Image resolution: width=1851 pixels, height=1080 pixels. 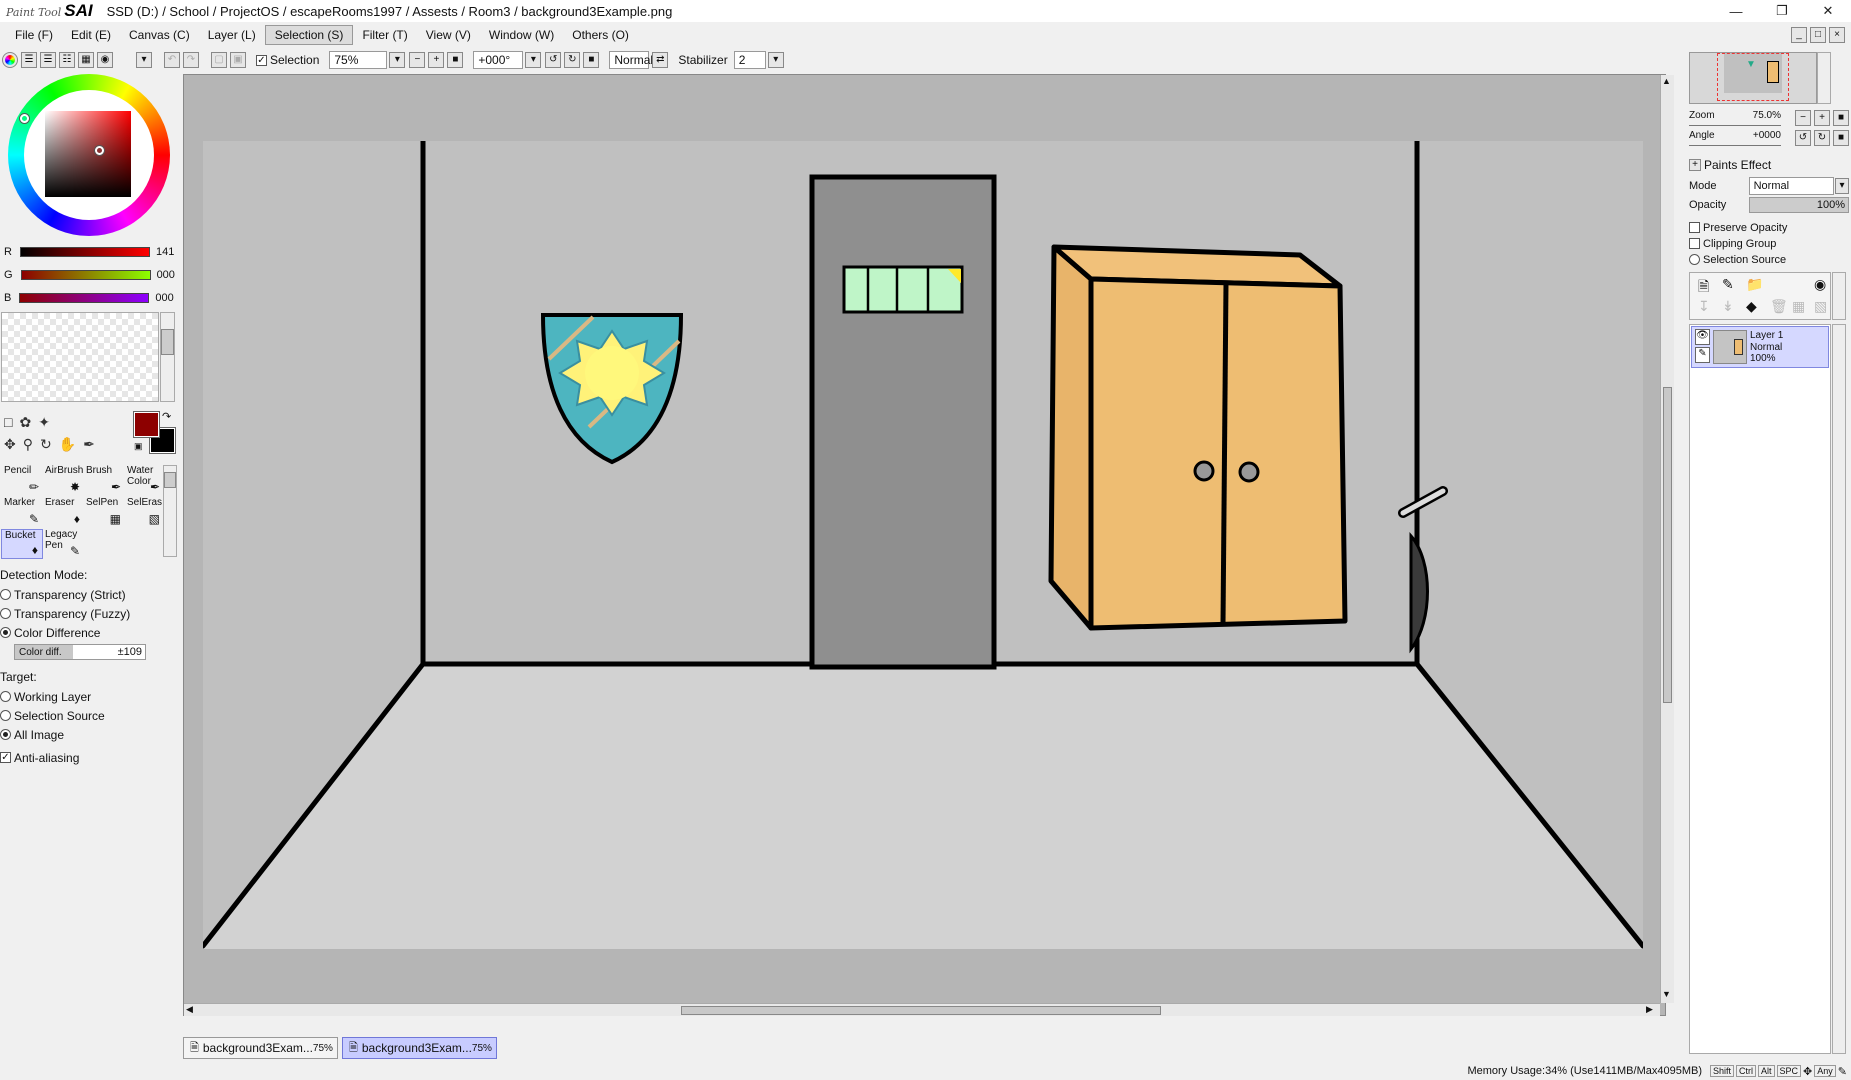 I want to click on nav-rotate-reset-button: ■, so click(x=1841, y=138).